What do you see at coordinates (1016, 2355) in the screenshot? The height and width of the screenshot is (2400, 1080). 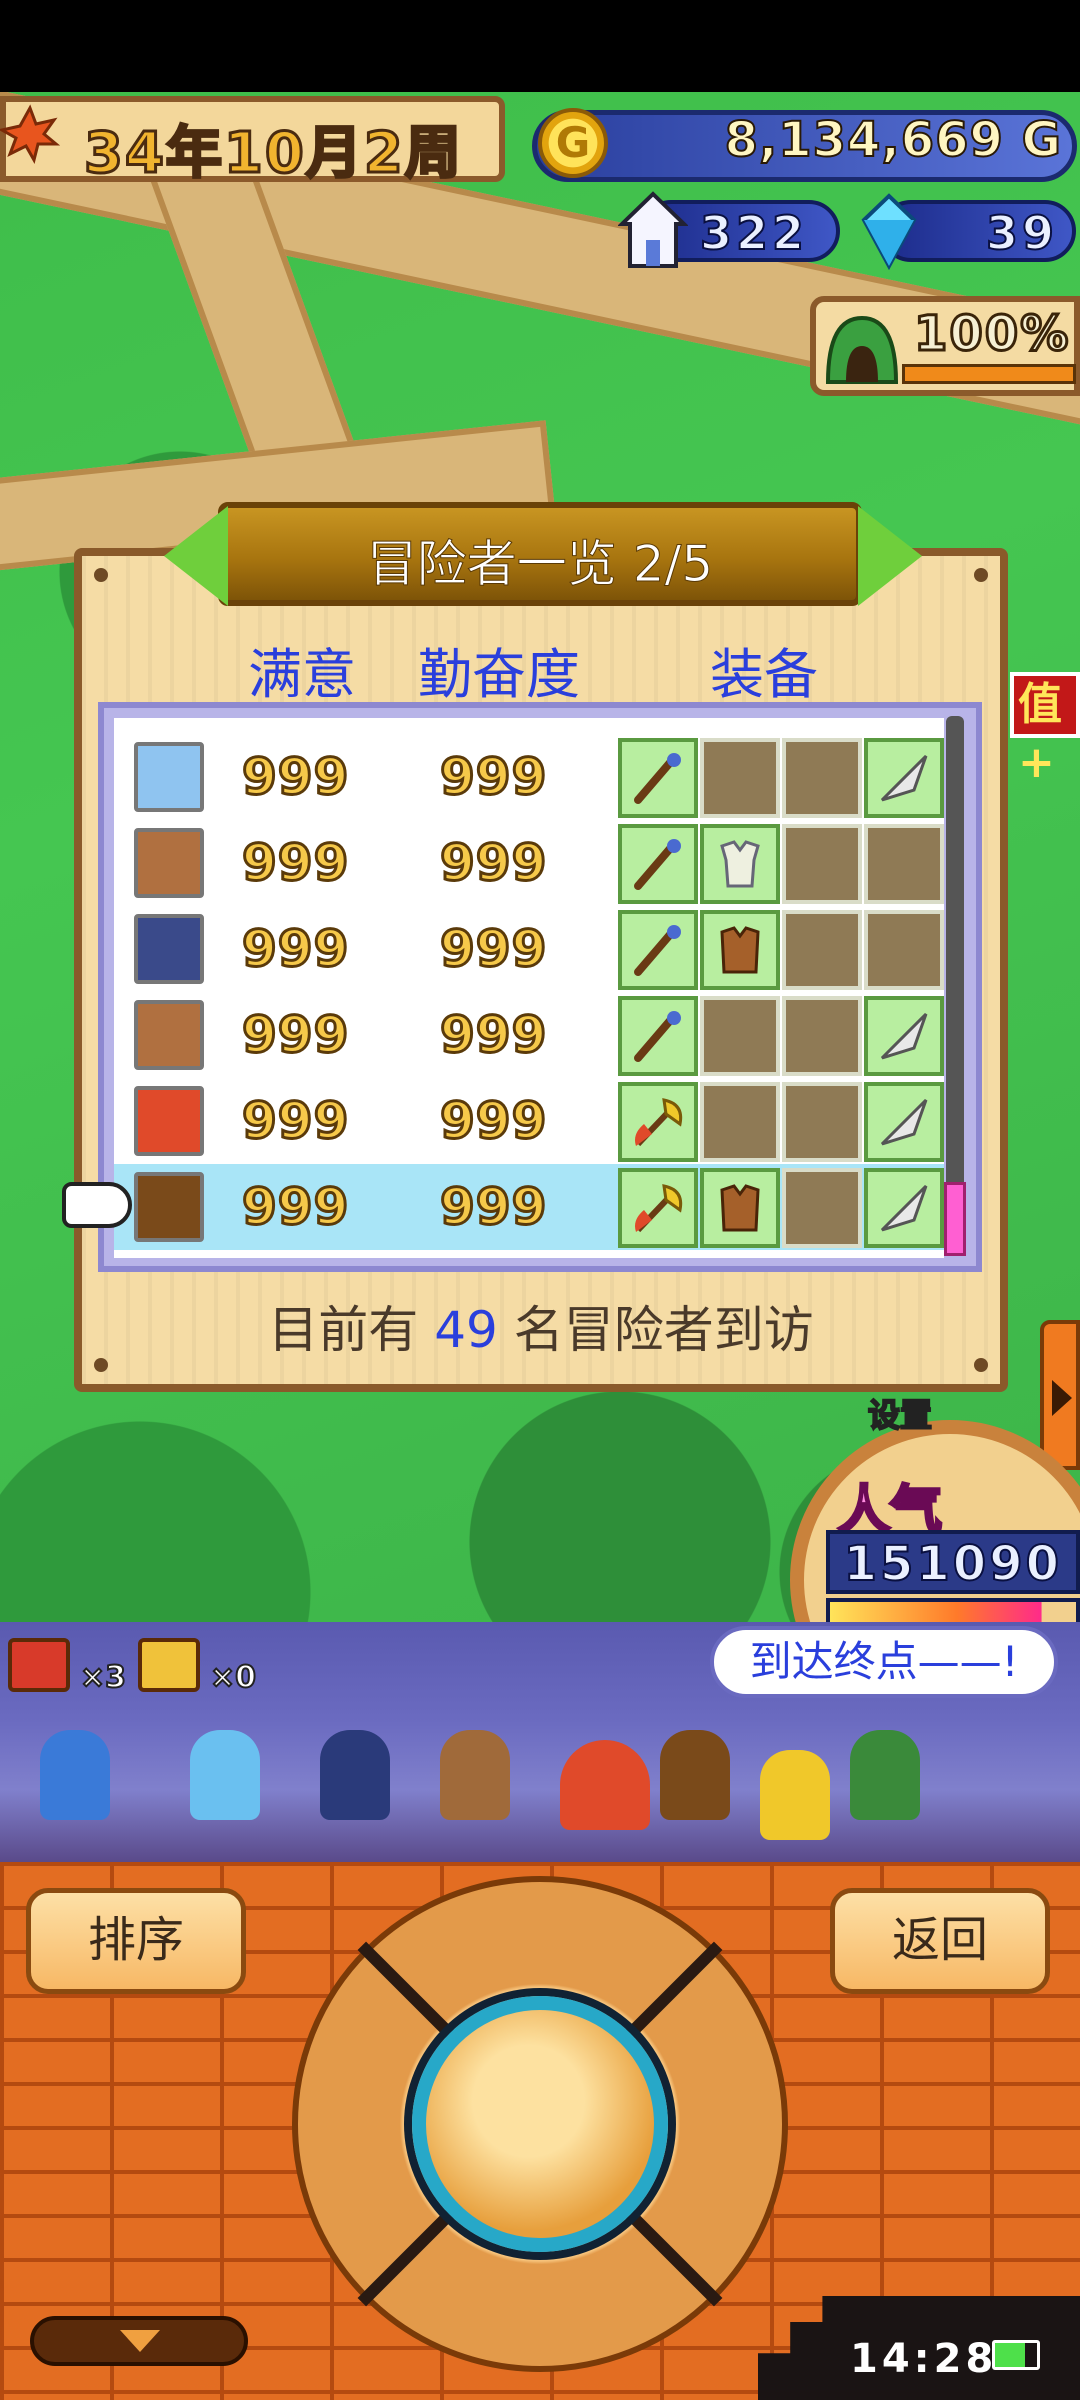 I see `battery-icon` at bounding box center [1016, 2355].